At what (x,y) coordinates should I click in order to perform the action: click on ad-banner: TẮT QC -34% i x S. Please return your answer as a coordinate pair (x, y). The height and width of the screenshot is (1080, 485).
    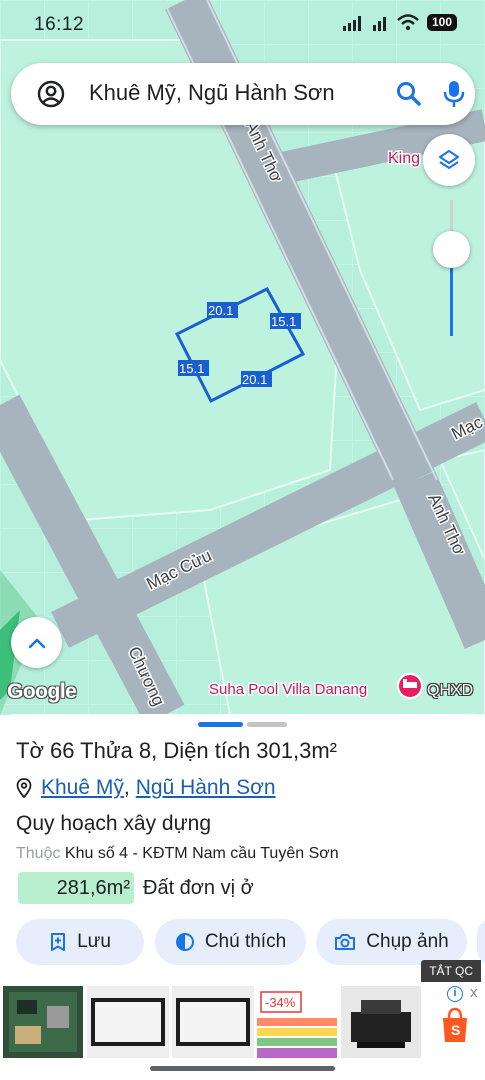
    Looking at the image, I should click on (242, 1020).